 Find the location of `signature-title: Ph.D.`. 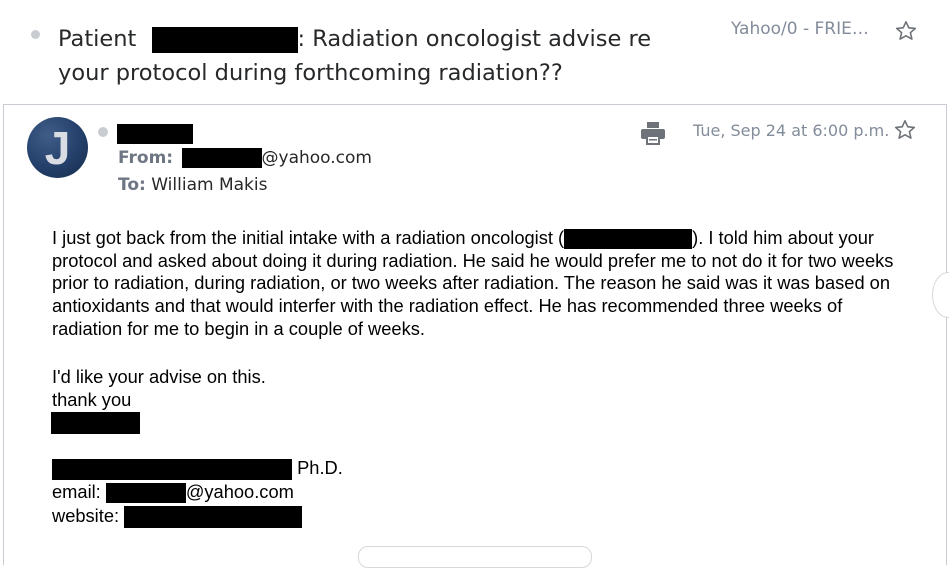

signature-title: Ph.D. is located at coordinates (320, 467).